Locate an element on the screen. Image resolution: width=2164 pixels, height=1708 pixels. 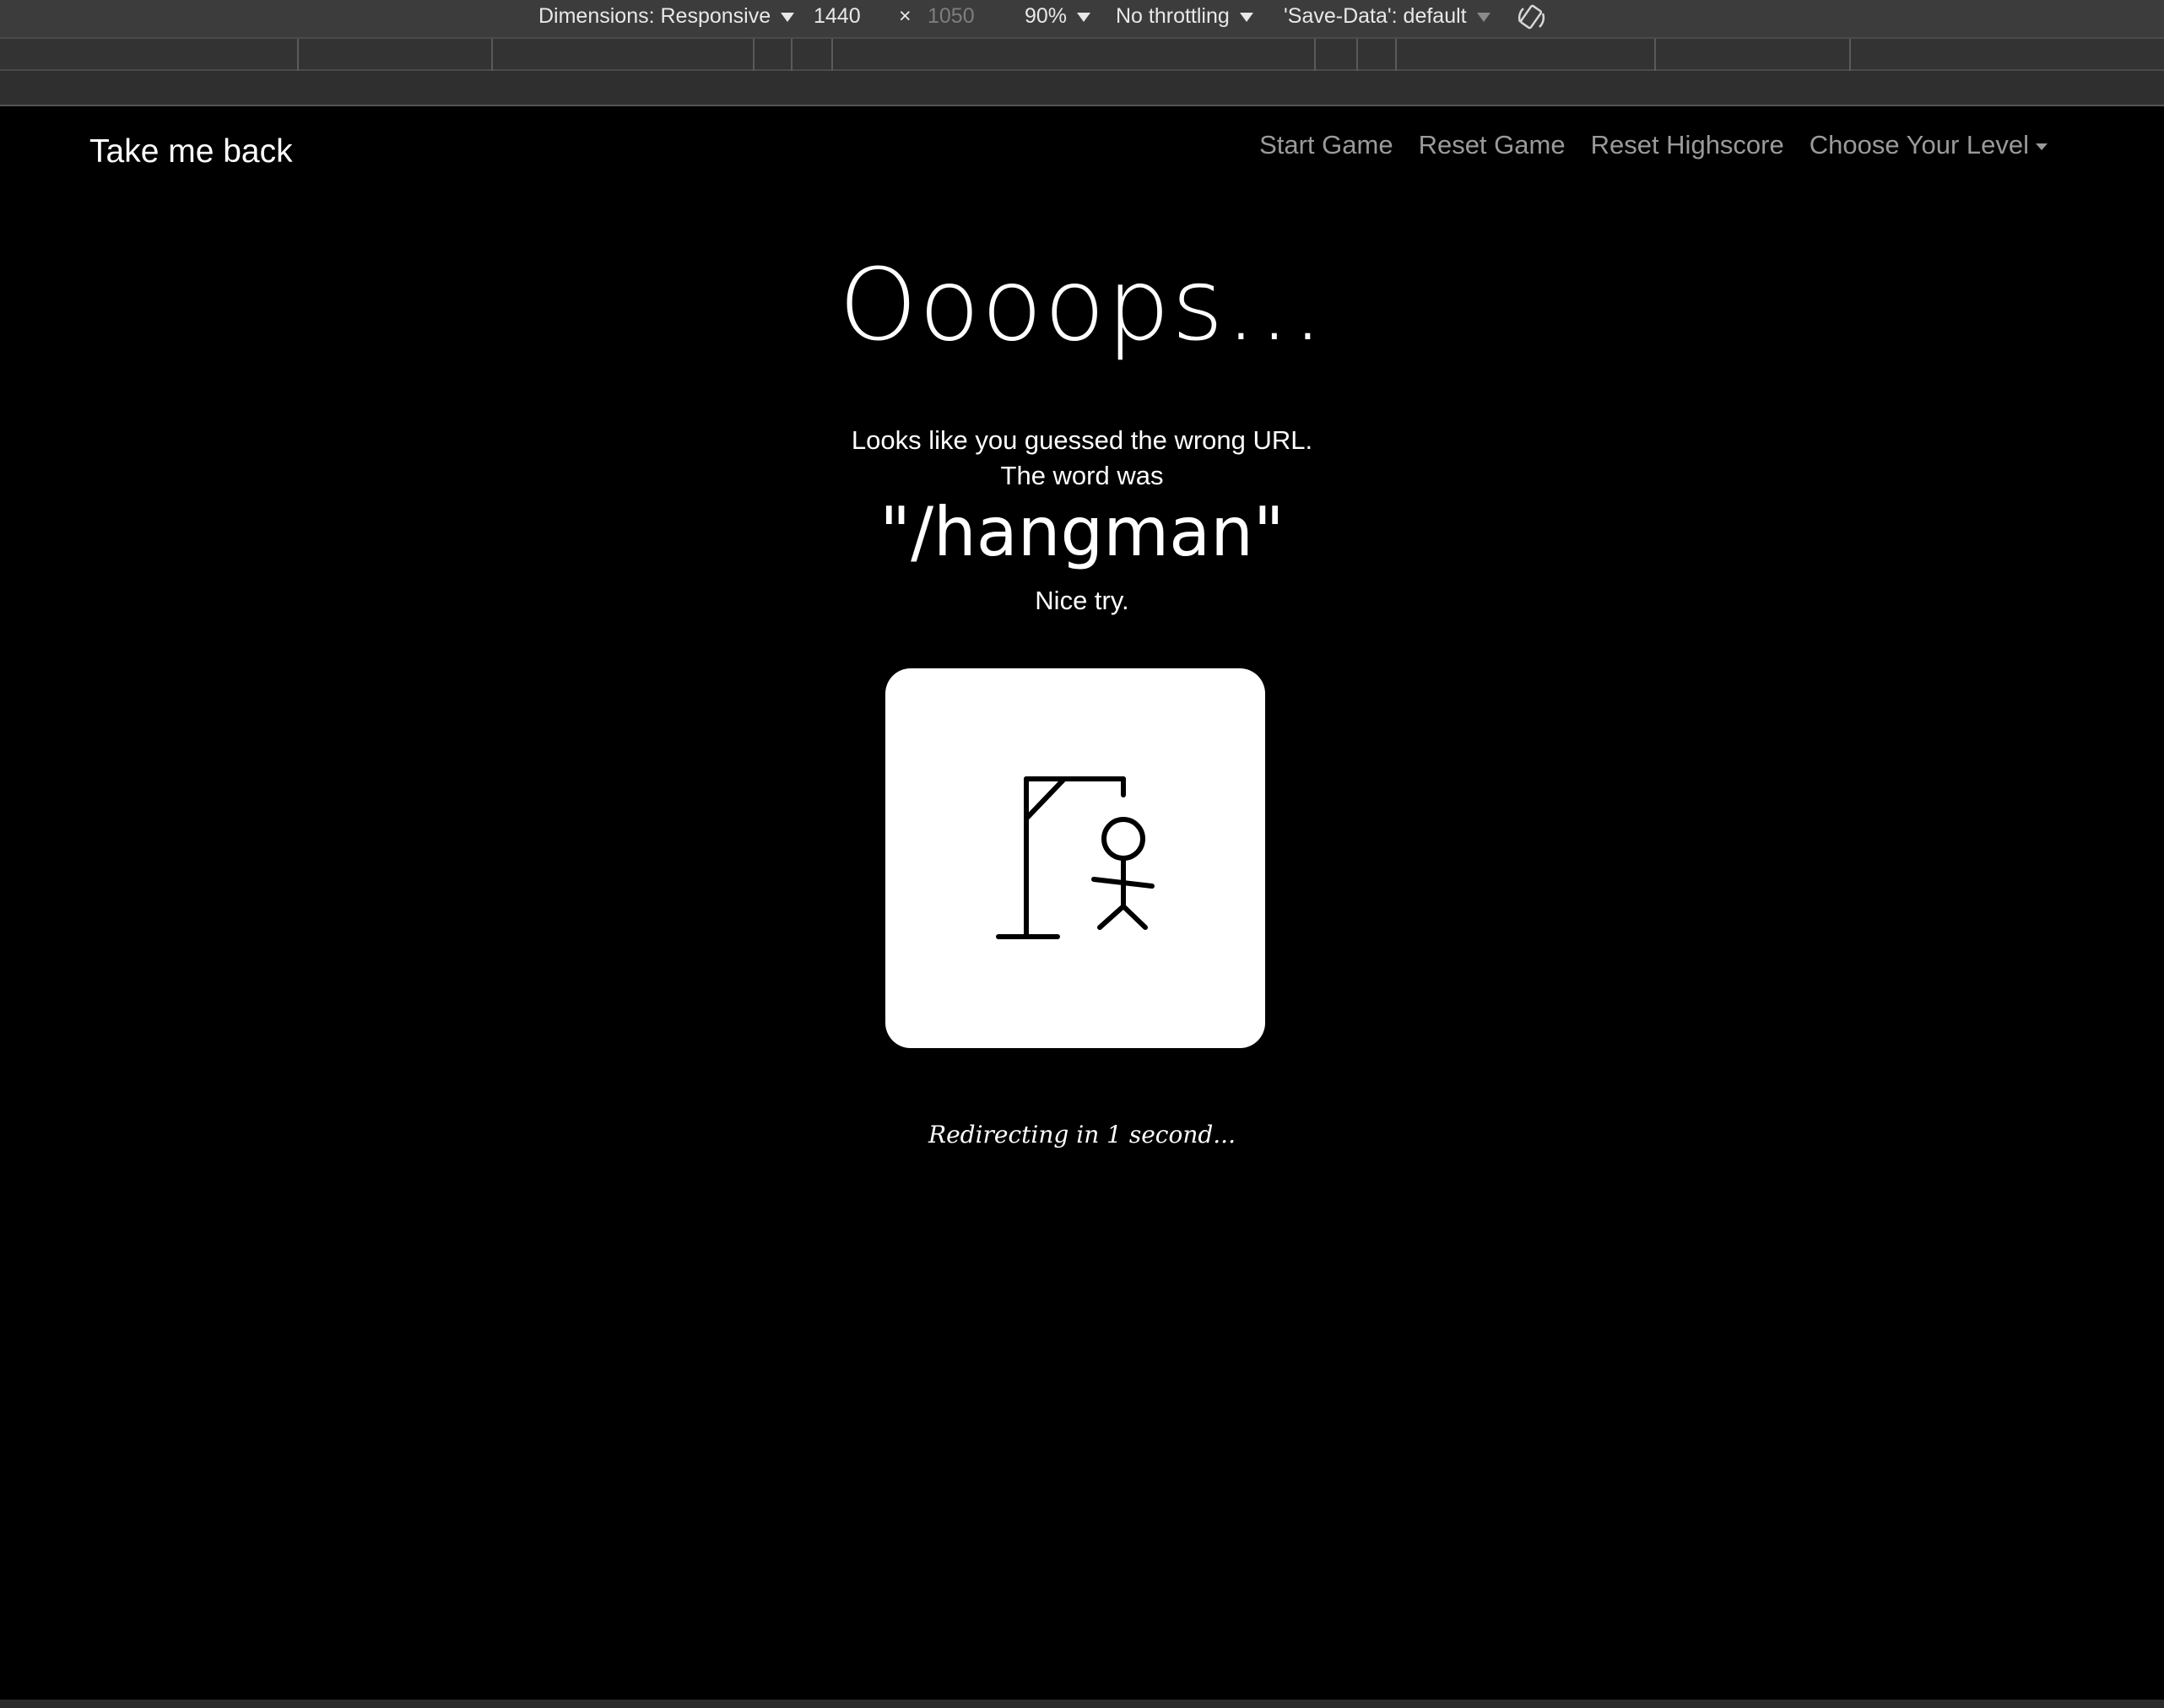
error-message-line: Looks like you guessed the wrong URL. is located at coordinates (1082, 440).